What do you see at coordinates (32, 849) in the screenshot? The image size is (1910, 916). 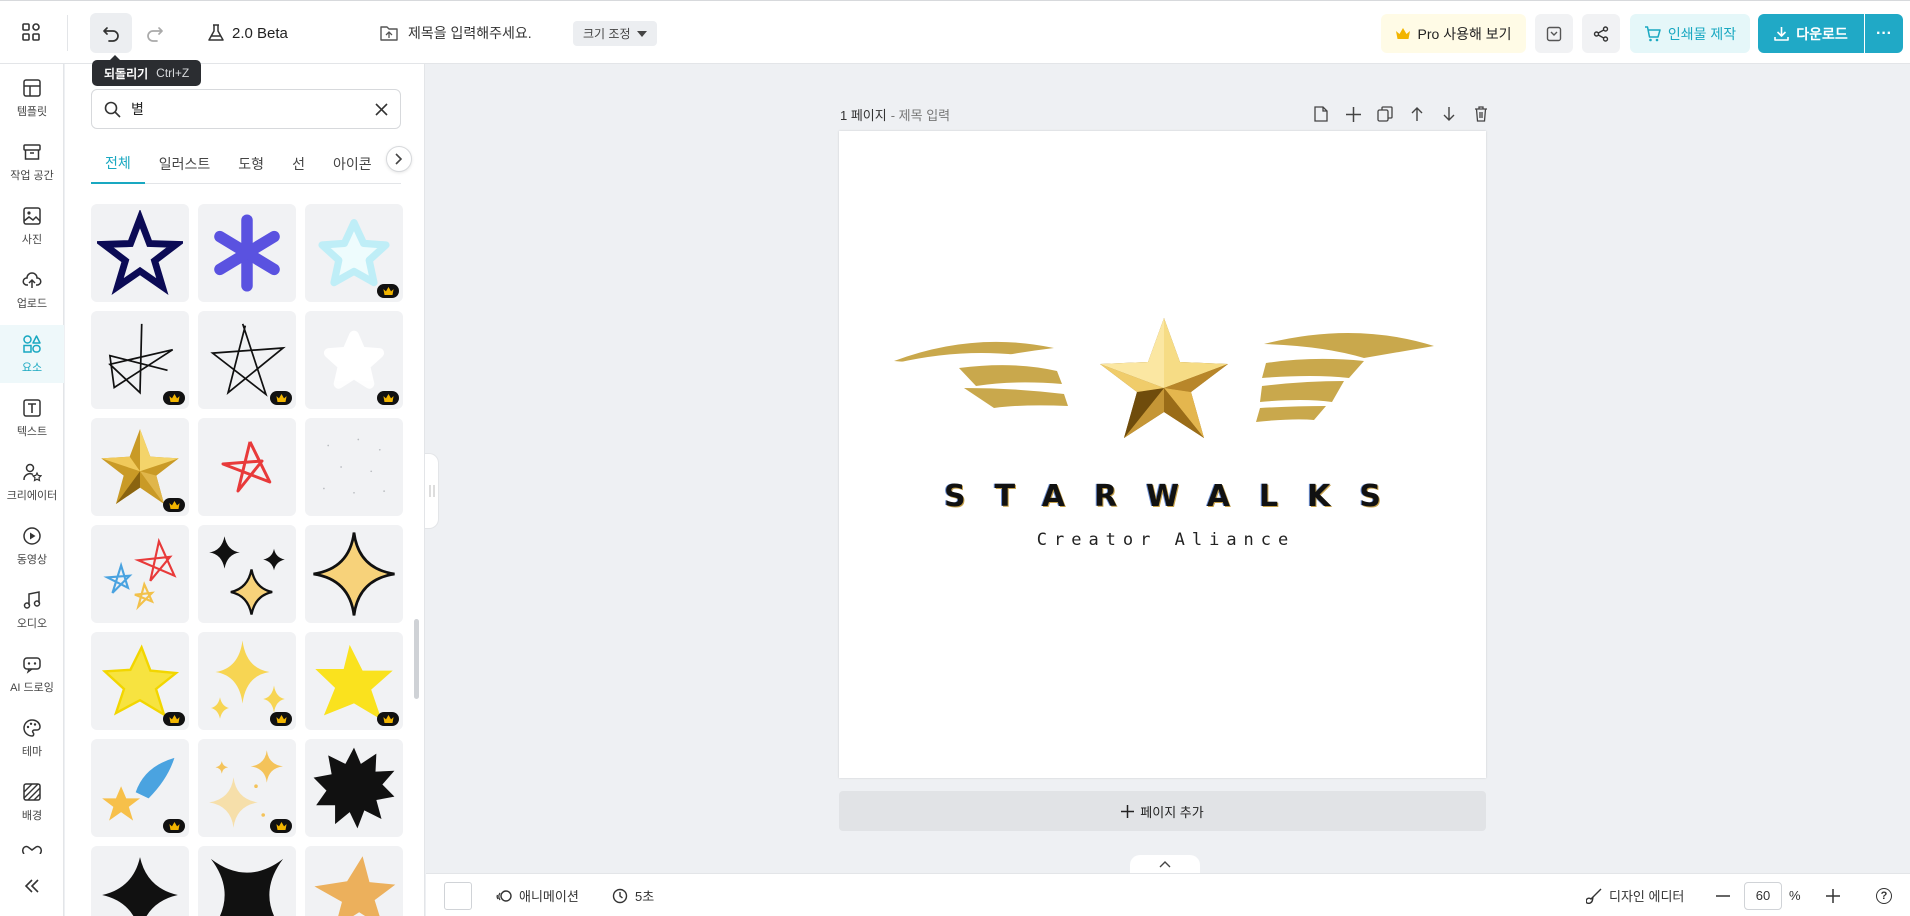 I see `heart-icon` at bounding box center [32, 849].